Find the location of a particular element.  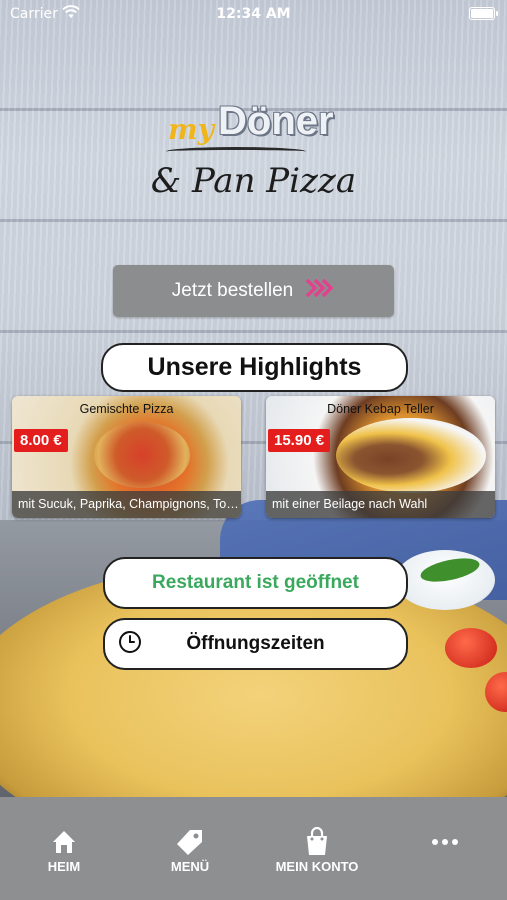

tab-menu: MENÜ is located at coordinates (190, 850).